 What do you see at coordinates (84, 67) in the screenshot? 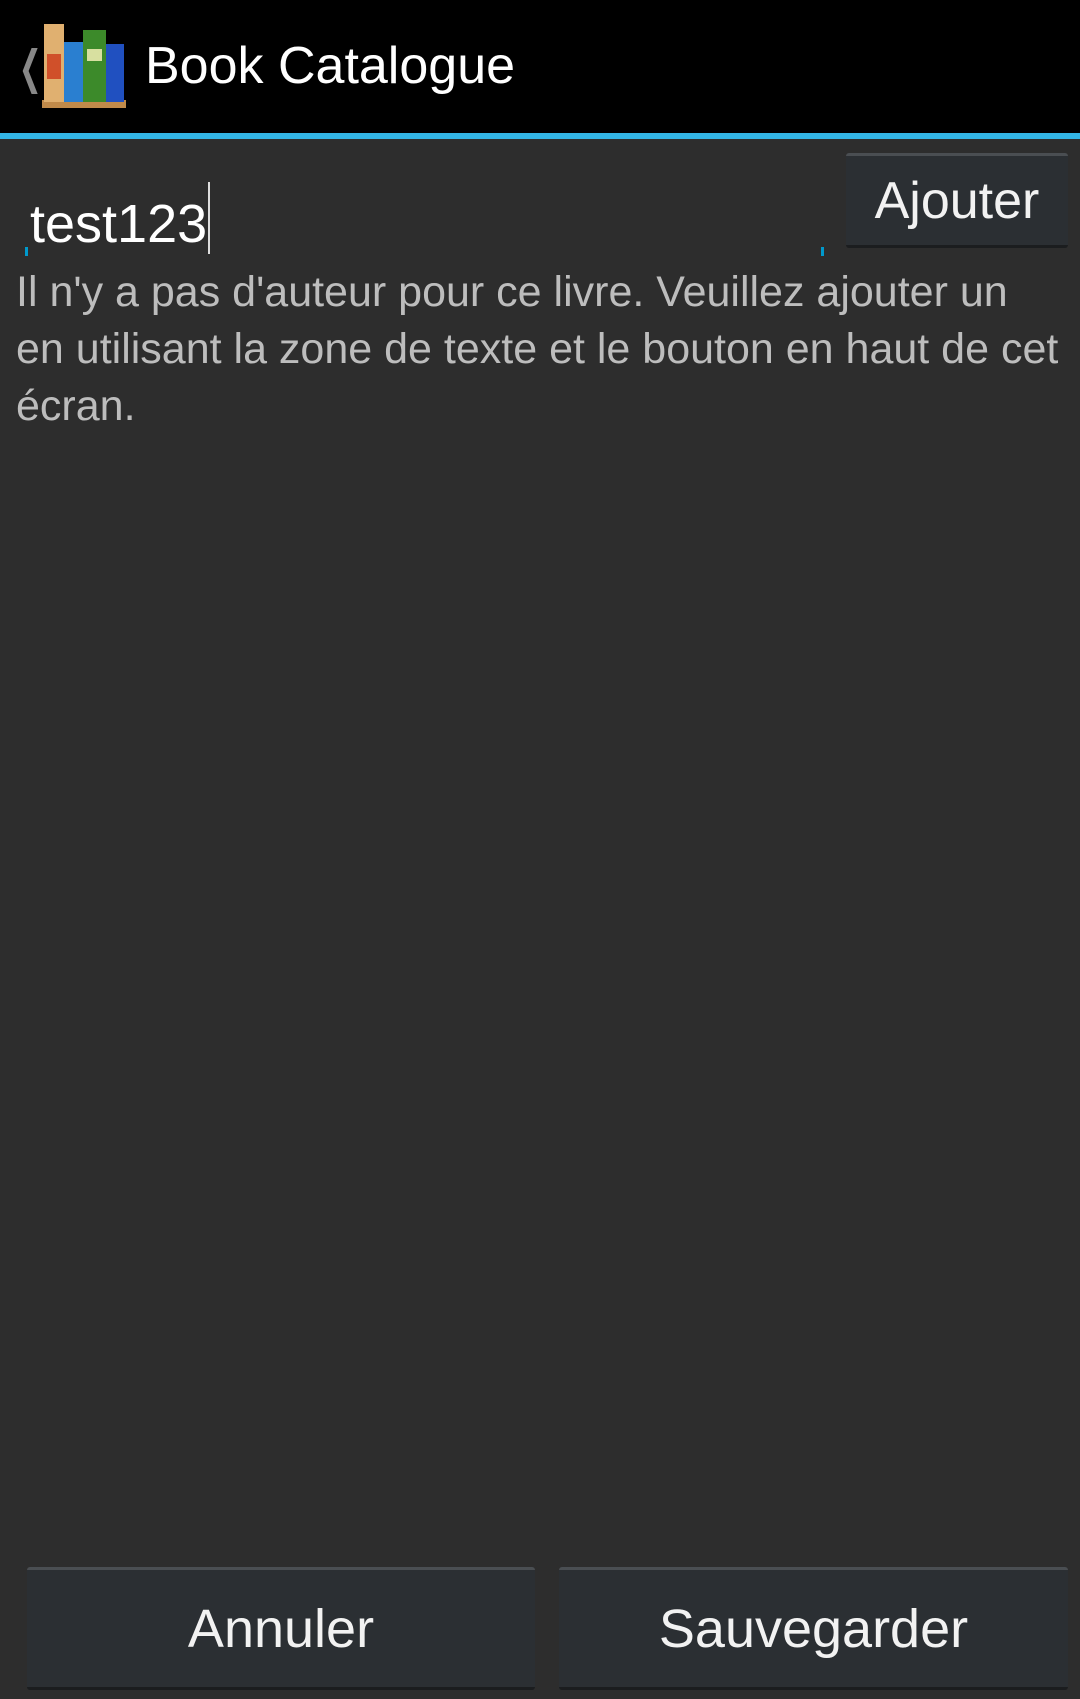
I see `books-icon` at bounding box center [84, 67].